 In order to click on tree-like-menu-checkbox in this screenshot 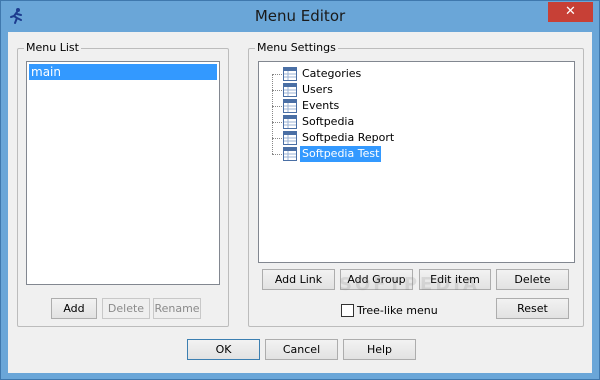, I will do `click(347, 310)`.